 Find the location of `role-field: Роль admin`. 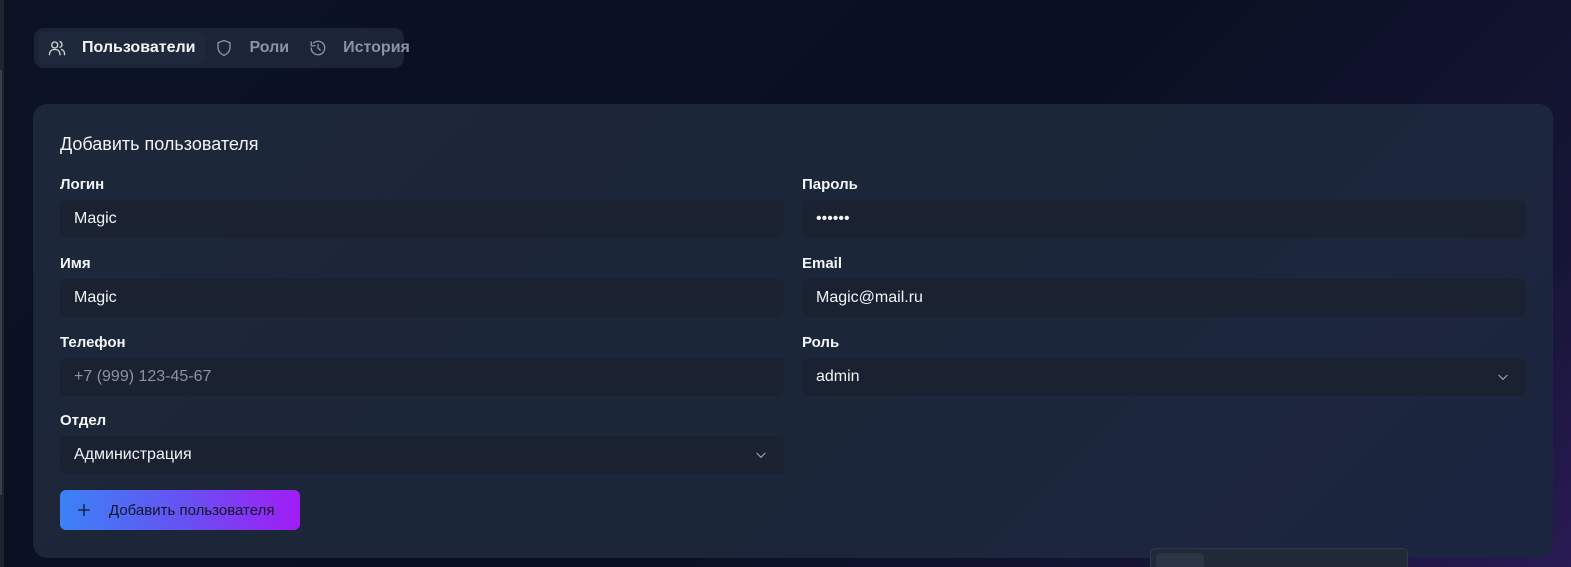

role-field: Роль admin is located at coordinates (1164, 365).